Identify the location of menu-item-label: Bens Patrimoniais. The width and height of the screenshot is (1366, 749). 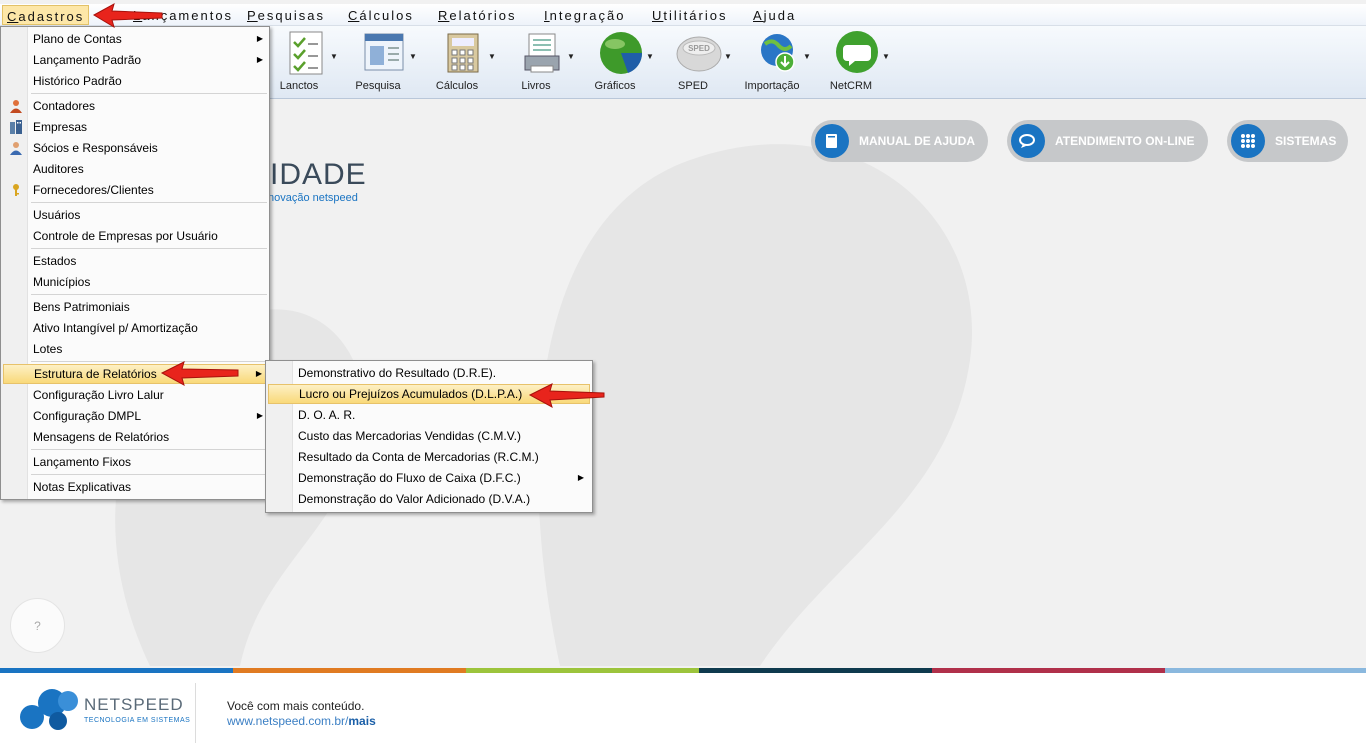
(81, 307).